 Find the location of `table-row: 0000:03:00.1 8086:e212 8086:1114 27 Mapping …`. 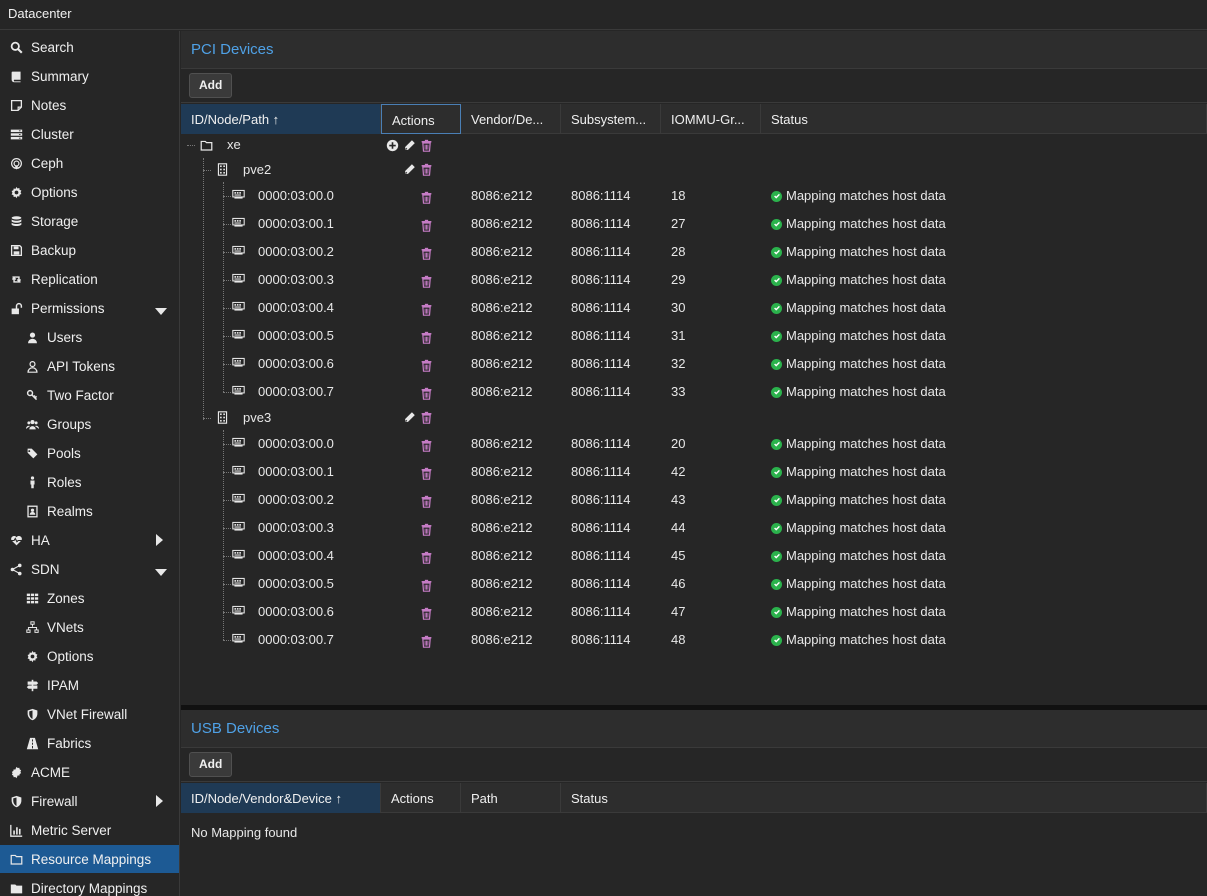

table-row: 0000:03:00.1 8086:e212 8086:1114 27 Mapping … is located at coordinates (694, 224).